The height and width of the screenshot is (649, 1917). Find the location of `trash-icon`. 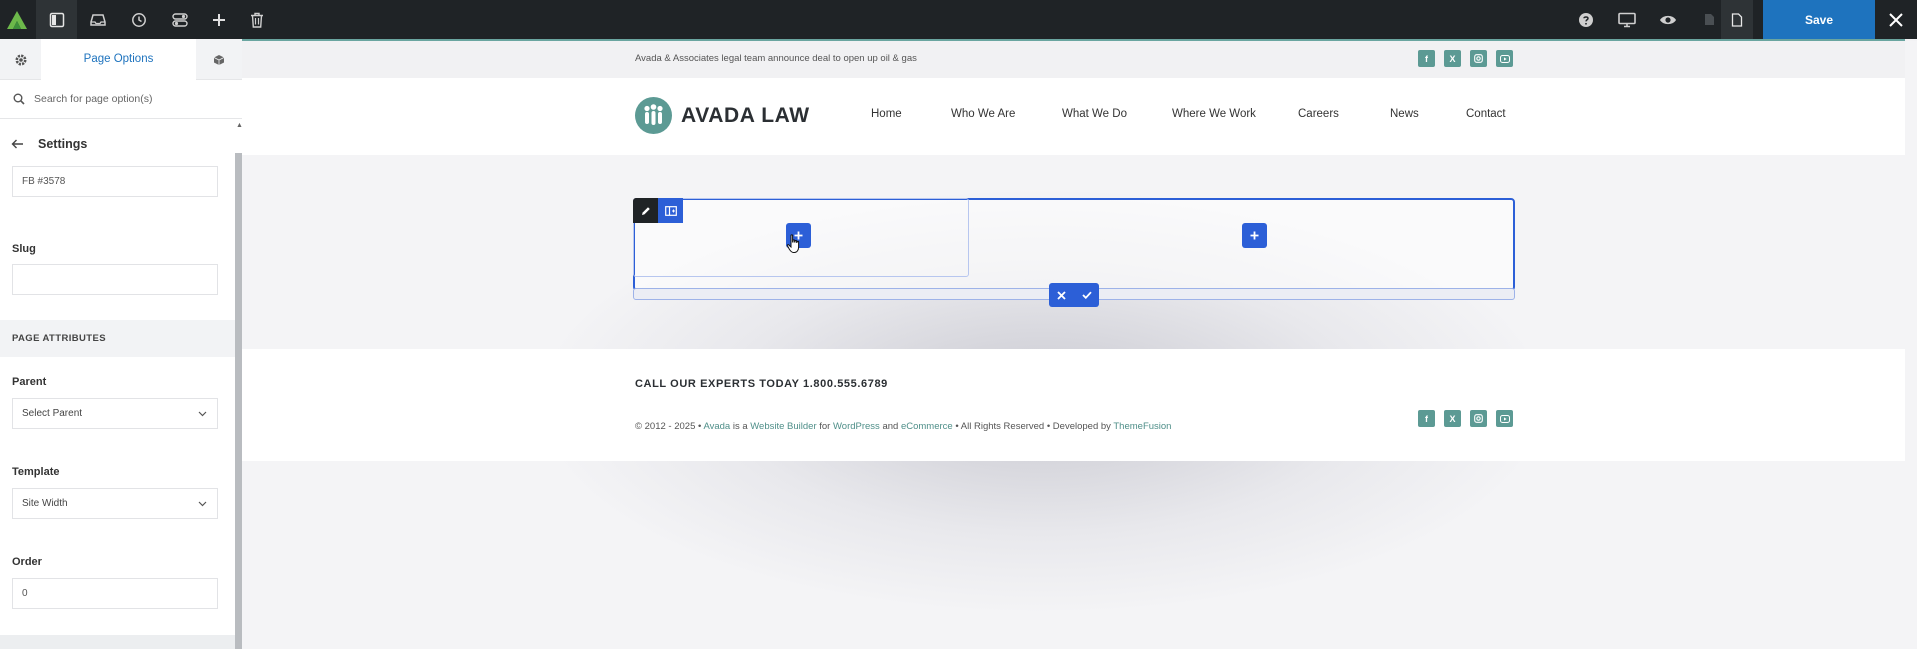

trash-icon is located at coordinates (256, 19).